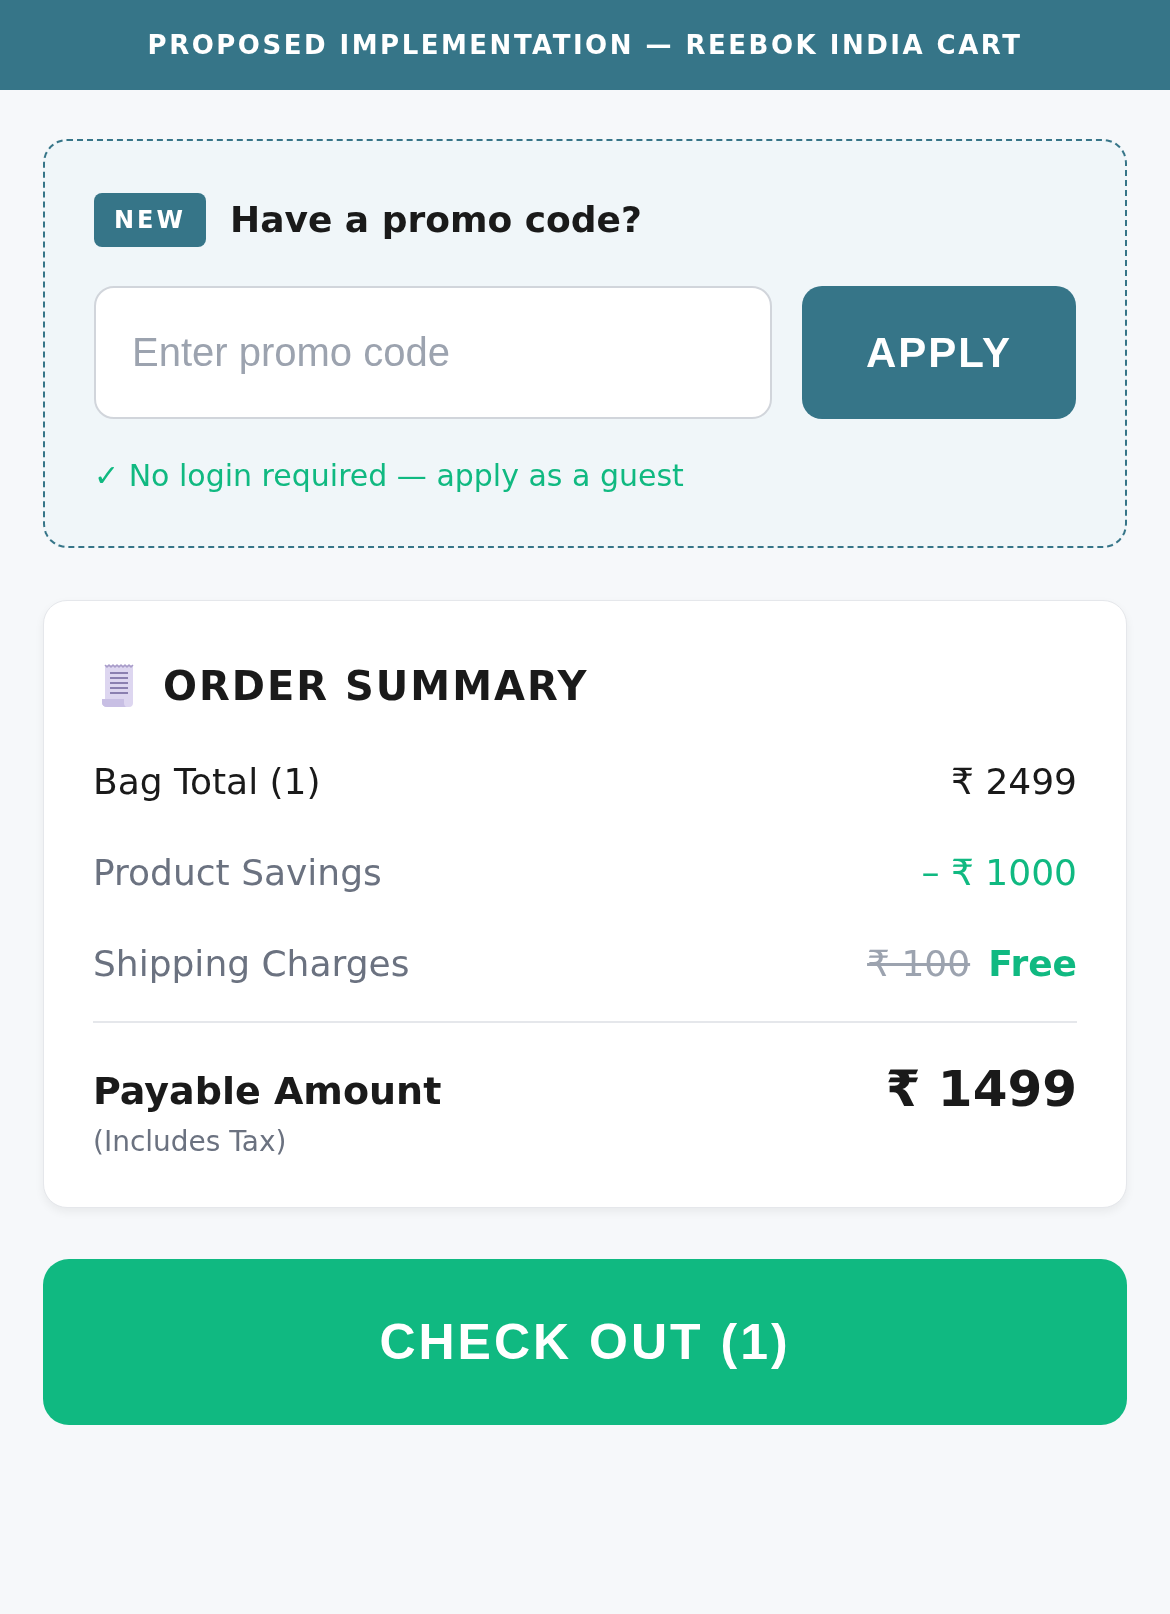 This screenshot has height=1614, width=1170. What do you see at coordinates (119, 686) in the screenshot?
I see `receipt-icon` at bounding box center [119, 686].